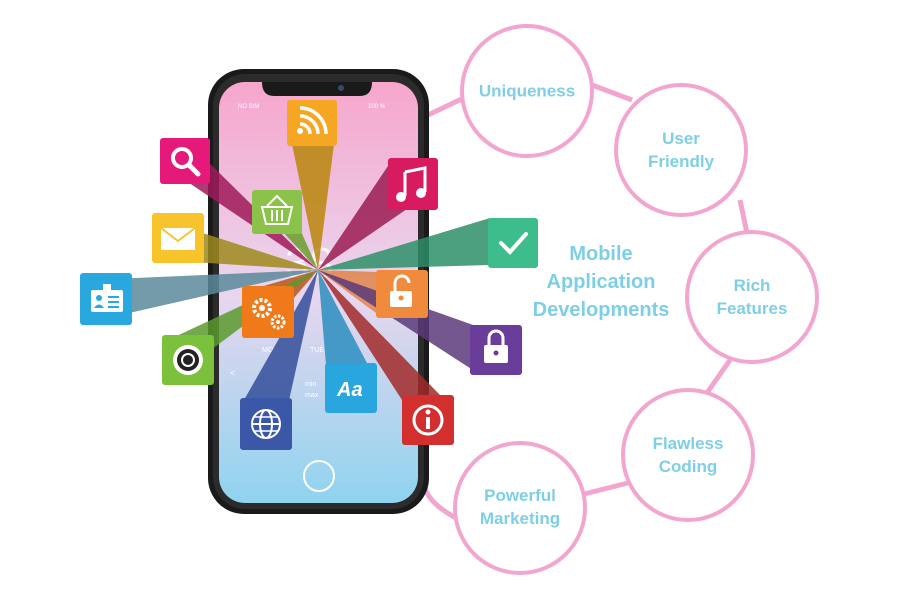 The height and width of the screenshot is (600, 900). Describe the element at coordinates (106, 299) in the screenshot. I see `id-card-icon` at that location.